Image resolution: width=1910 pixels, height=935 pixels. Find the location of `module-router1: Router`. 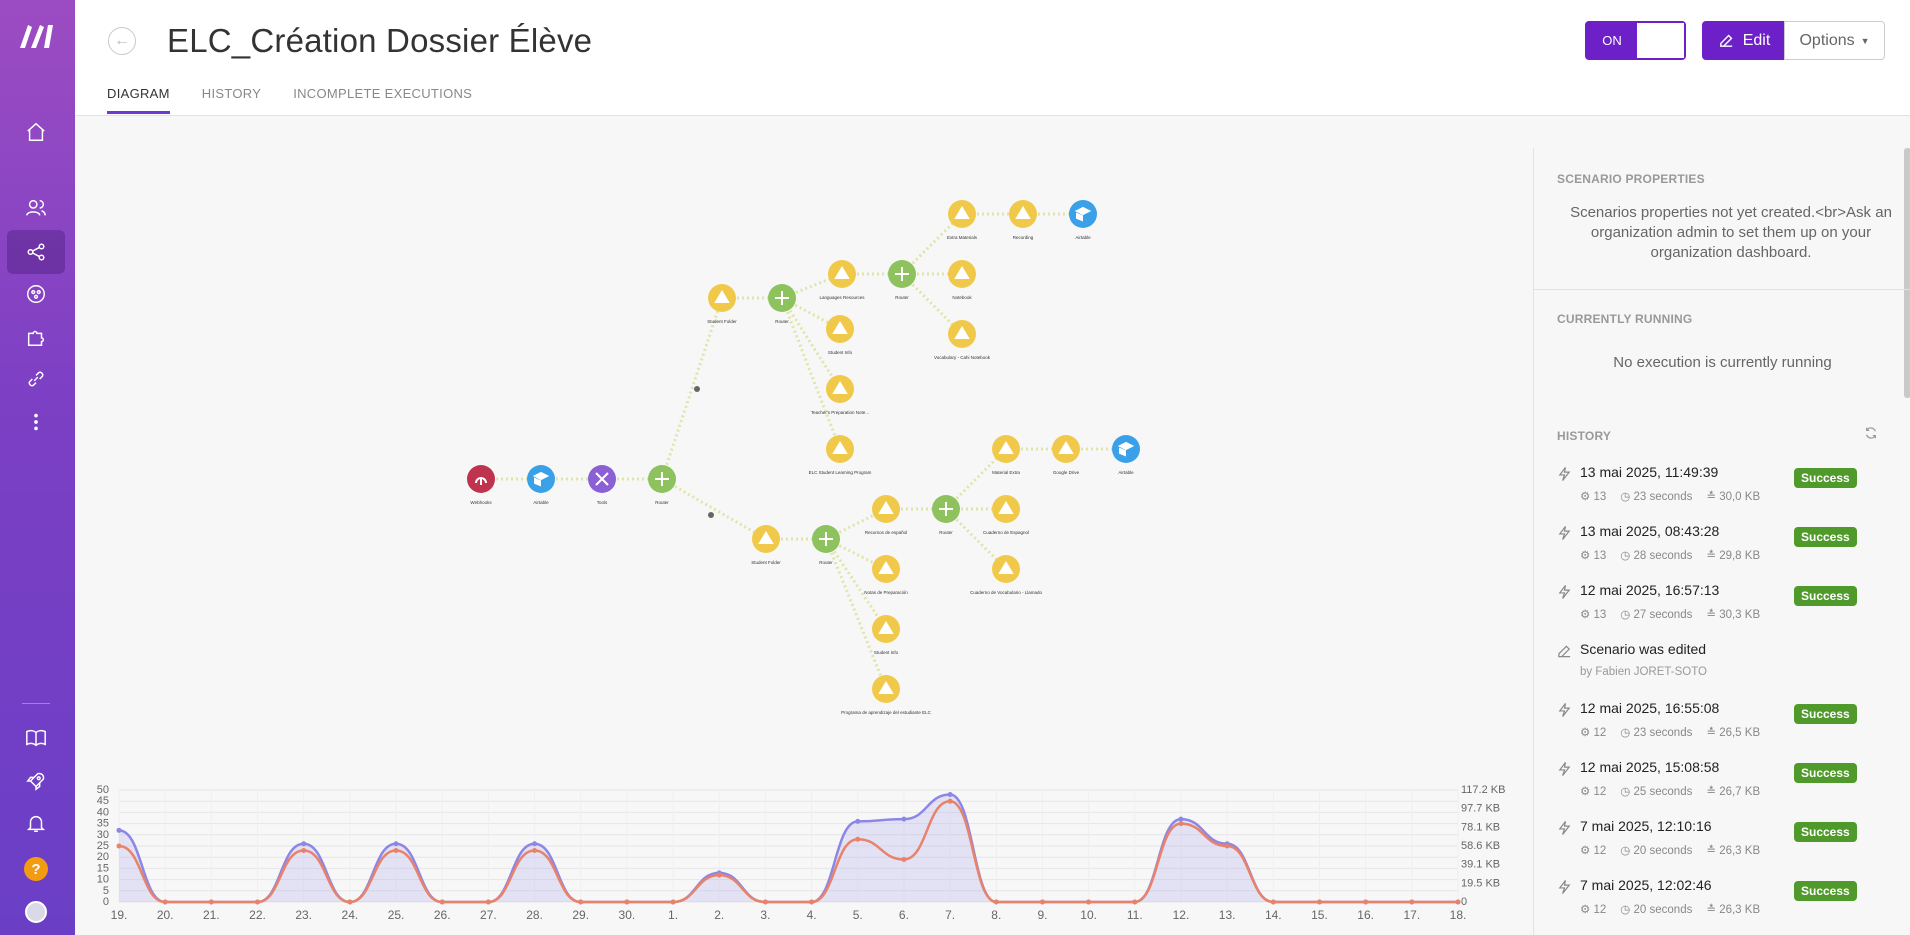

module-router1: Router is located at coordinates (662, 485).